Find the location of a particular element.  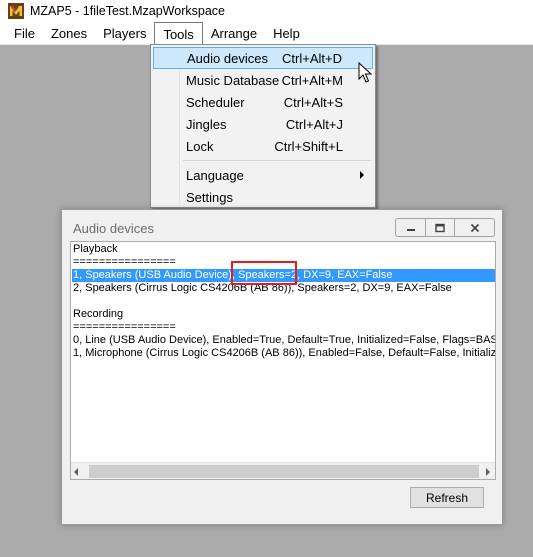

menu-help: Help is located at coordinates (286, 33).